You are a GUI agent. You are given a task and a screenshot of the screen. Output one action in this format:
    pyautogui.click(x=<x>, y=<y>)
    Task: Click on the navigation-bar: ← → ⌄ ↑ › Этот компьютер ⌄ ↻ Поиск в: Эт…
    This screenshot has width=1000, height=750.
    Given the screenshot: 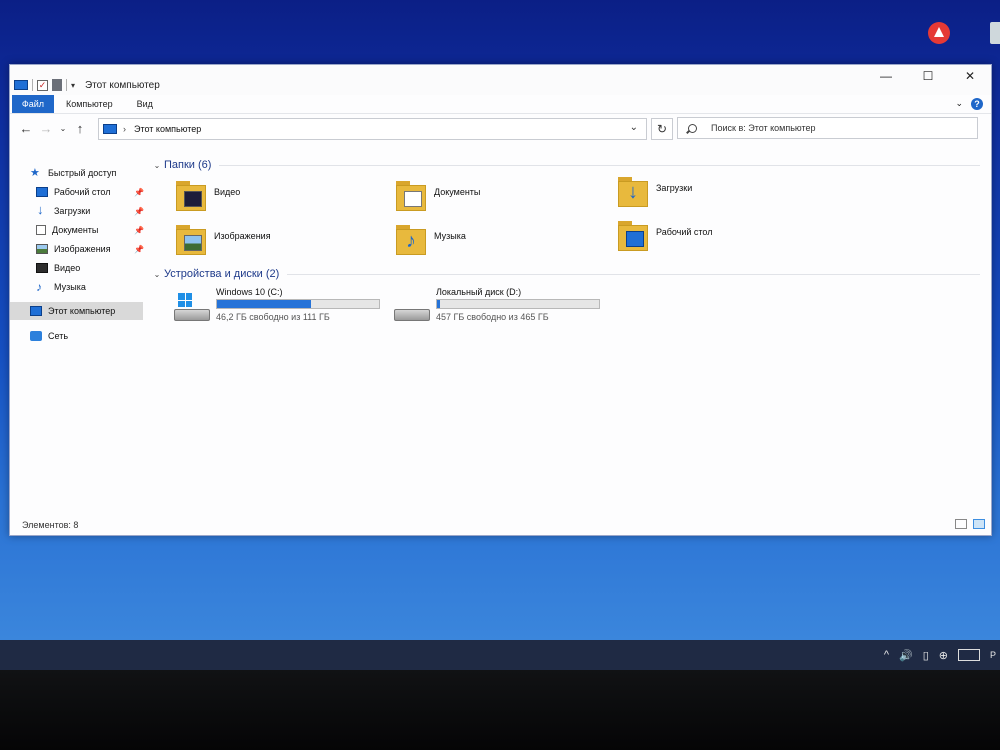 What is the action you would take?
    pyautogui.click(x=500, y=128)
    